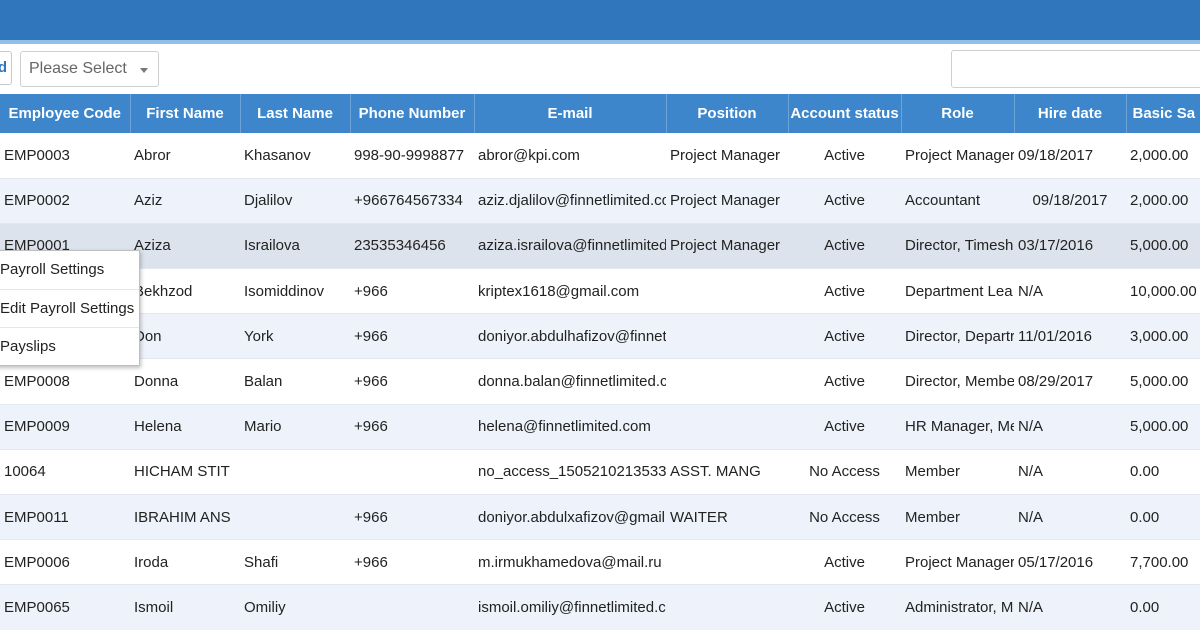  What do you see at coordinates (65, 156) in the screenshot?
I see `cell-employee-code: EMP0003` at bounding box center [65, 156].